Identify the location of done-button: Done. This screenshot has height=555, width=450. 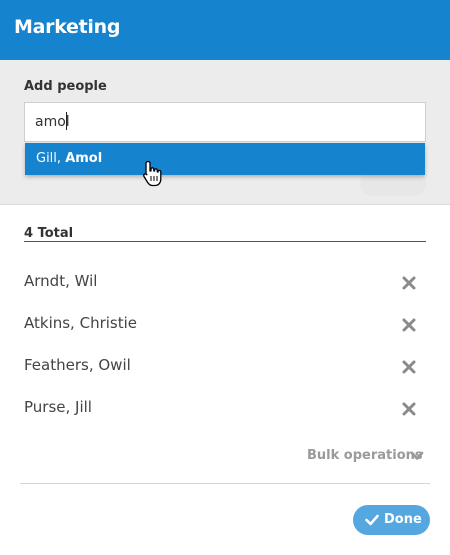
(391, 520).